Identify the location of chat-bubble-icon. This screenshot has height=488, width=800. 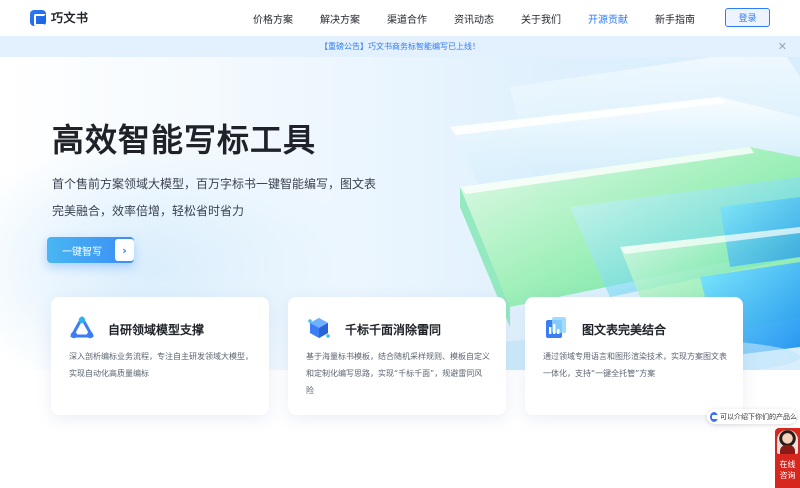
(714, 416).